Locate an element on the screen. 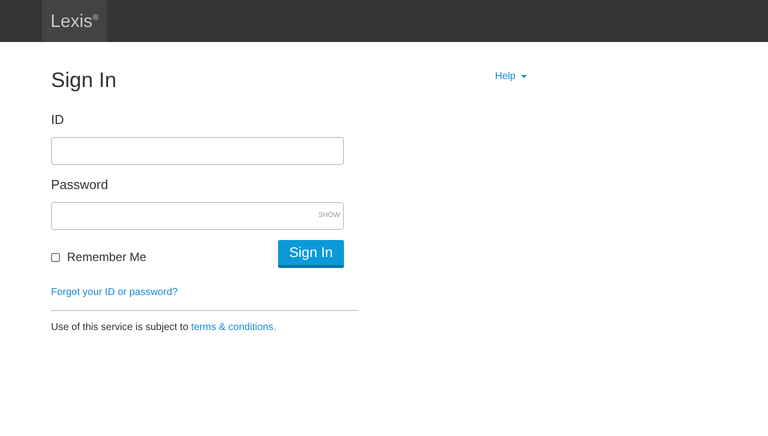 The width and height of the screenshot is (768, 436). remember-me-checkbox is located at coordinates (55, 257).